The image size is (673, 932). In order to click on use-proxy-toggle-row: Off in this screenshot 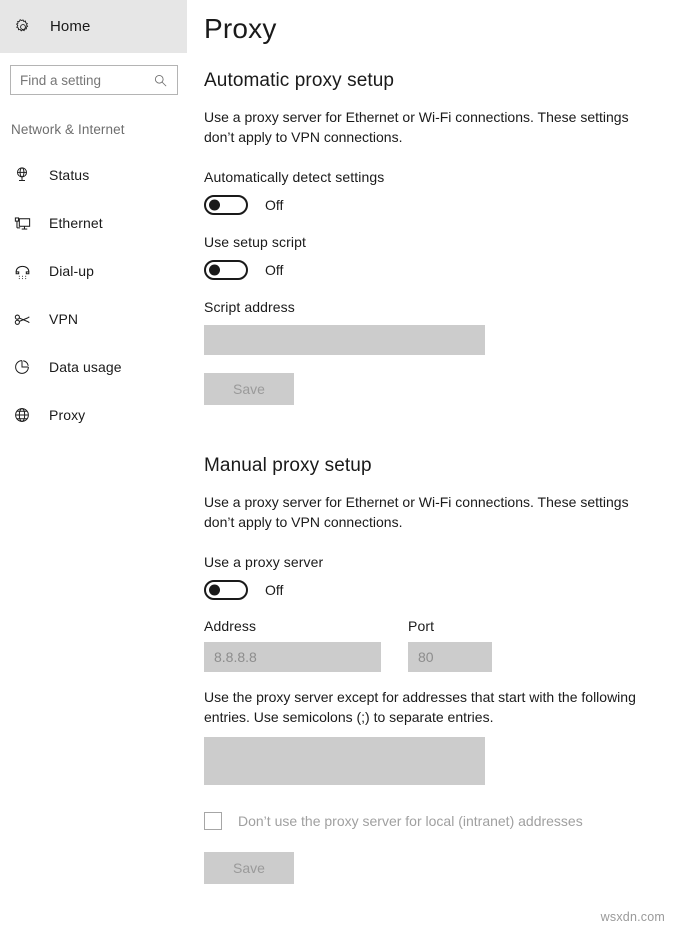, I will do `click(438, 590)`.